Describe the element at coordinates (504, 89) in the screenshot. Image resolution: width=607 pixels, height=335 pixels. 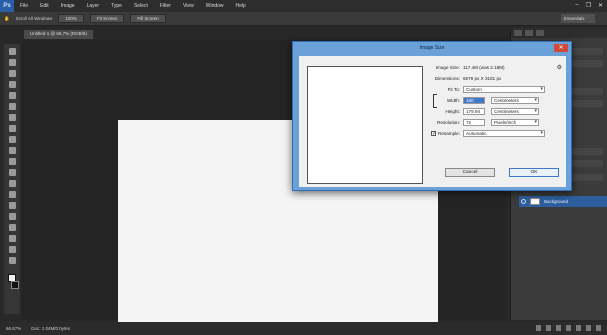
I see `fit-to-select: Custom` at that location.